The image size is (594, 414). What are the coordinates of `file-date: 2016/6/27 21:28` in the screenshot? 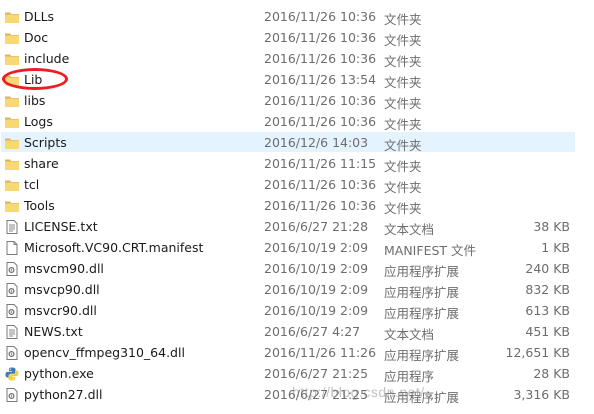 It's located at (316, 226).